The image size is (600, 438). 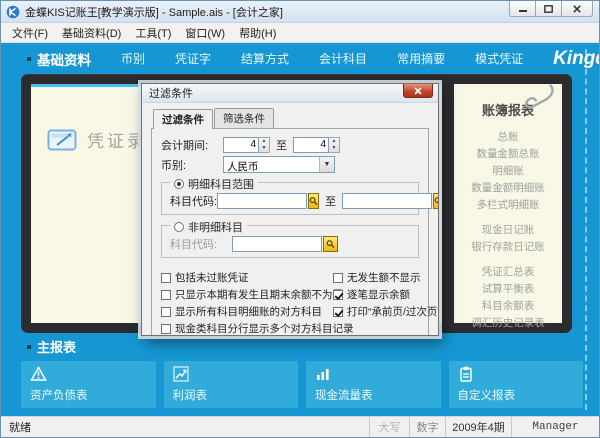 I want to click on nav-tab-bar: 基础资料 币别 凭证字 结算方式 会计科目 常用摘要 模式凭证 Kingdee, so click(x=300, y=58).